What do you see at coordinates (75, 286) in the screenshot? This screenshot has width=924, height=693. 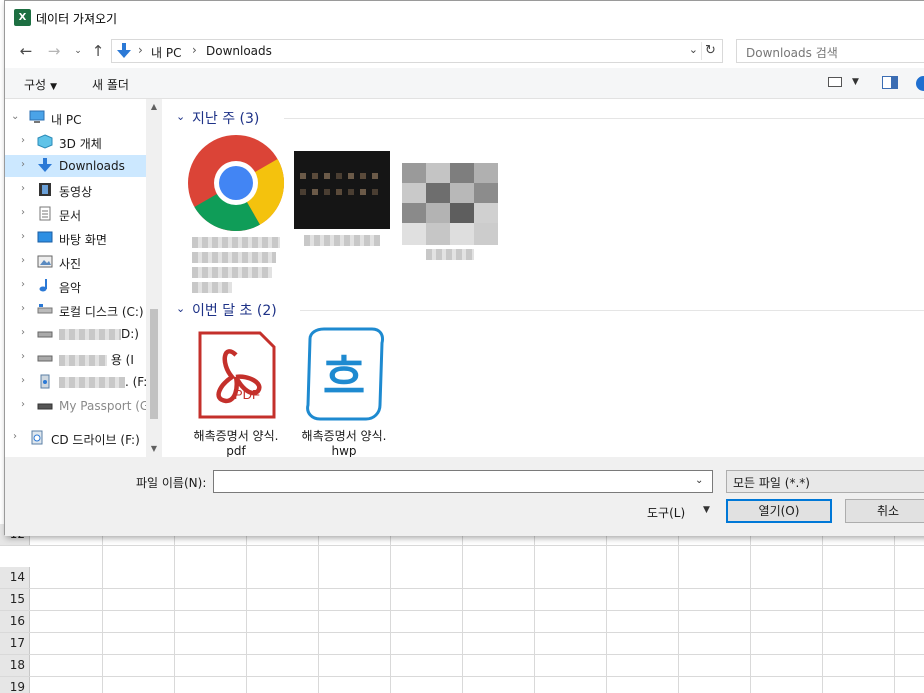 I see `tree-item-music: › 음악` at bounding box center [75, 286].